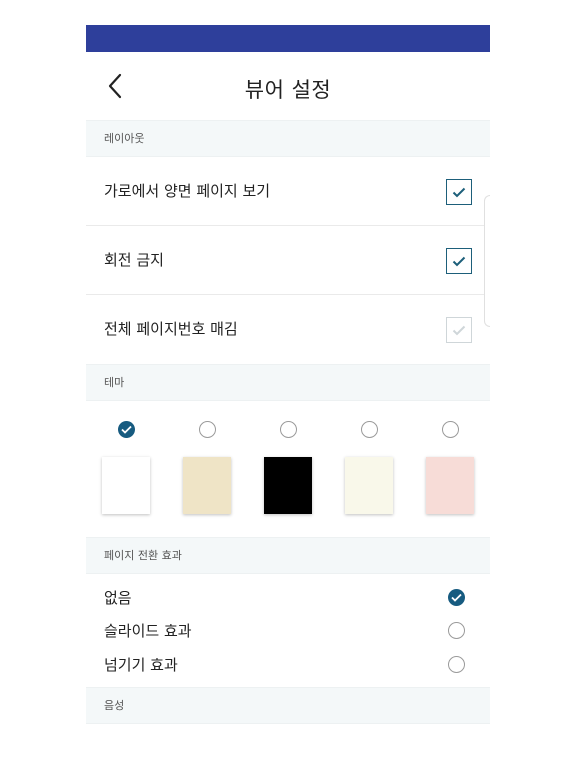  Describe the element at coordinates (288, 90) in the screenshot. I see `page-title: 뷰어 설정` at that location.